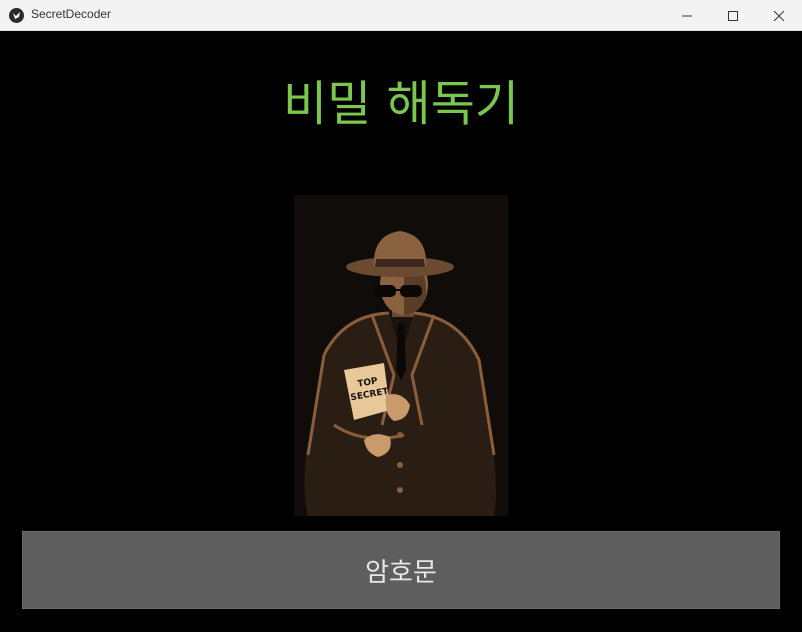 The image size is (802, 632). I want to click on close-button, so click(779, 15).